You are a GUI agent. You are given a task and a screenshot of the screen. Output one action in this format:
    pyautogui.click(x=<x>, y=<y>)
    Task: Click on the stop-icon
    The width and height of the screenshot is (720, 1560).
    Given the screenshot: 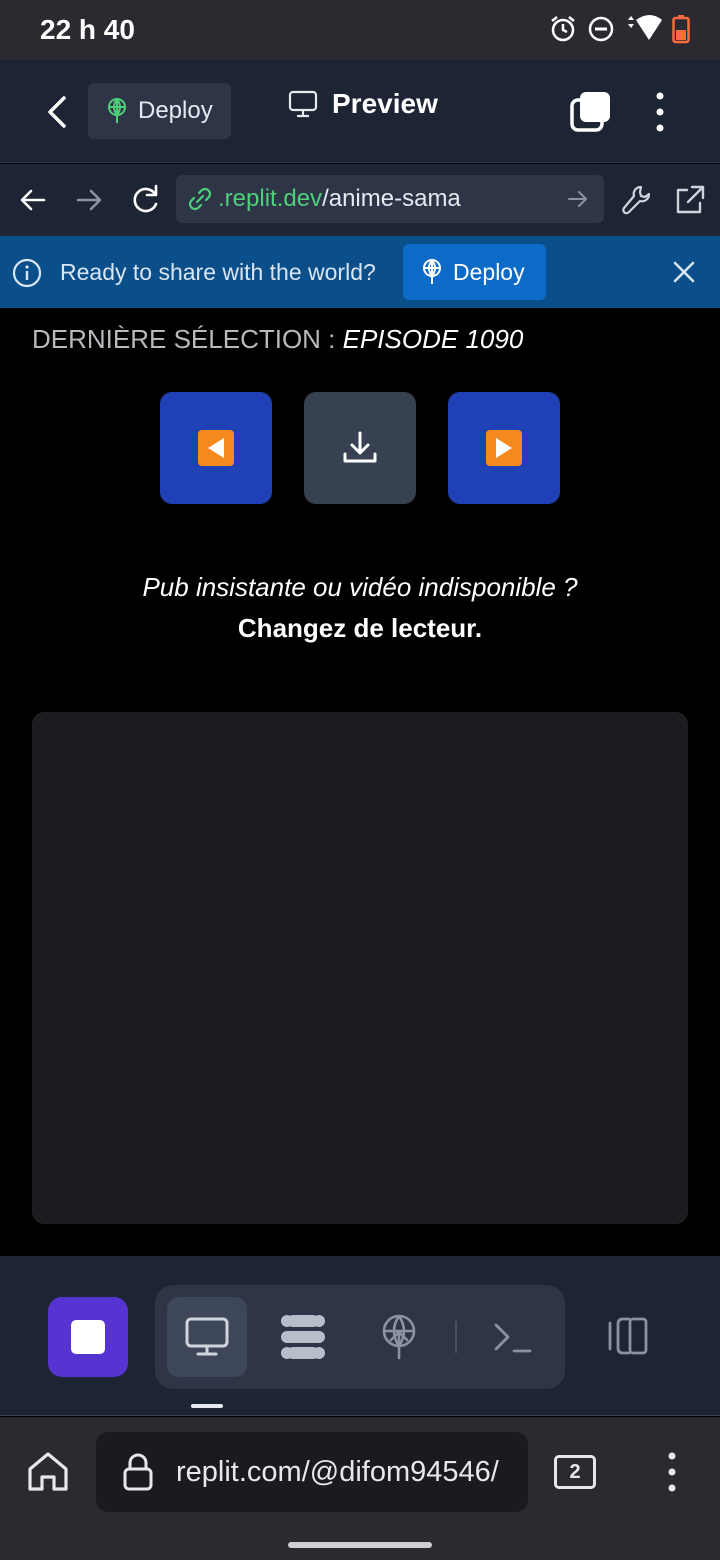 What is the action you would take?
    pyautogui.click(x=88, y=1337)
    